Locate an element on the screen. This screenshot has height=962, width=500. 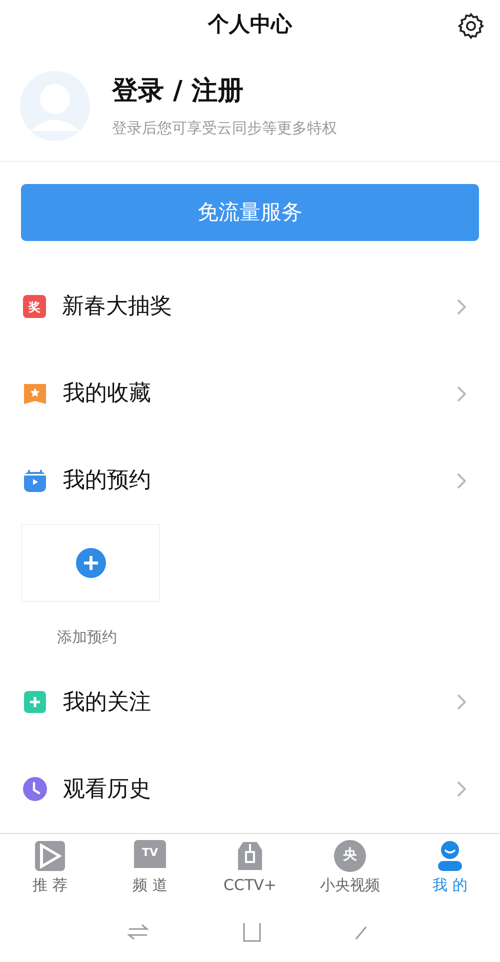
menu-item: 奖 新春大抽奖 is located at coordinates (250, 306).